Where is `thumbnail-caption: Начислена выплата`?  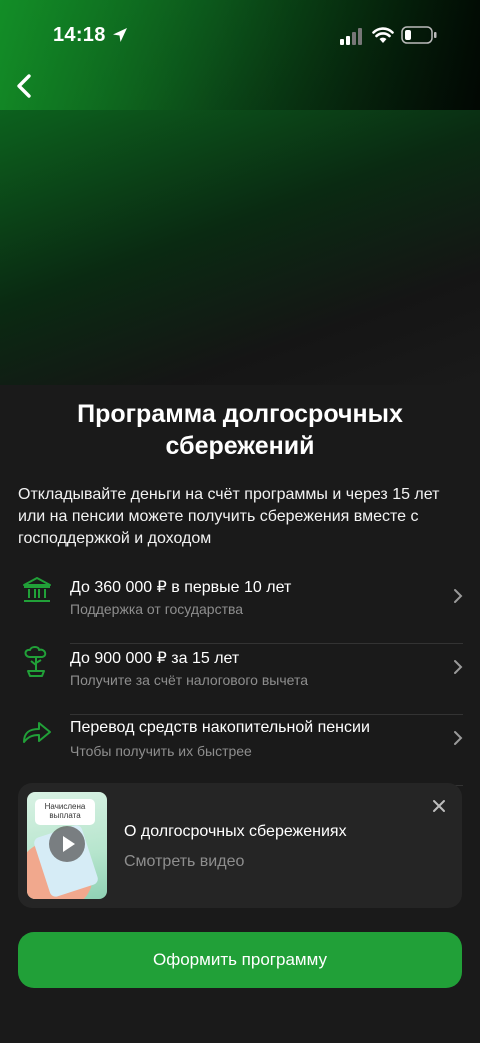
thumbnail-caption: Начислена выплата is located at coordinates (65, 812).